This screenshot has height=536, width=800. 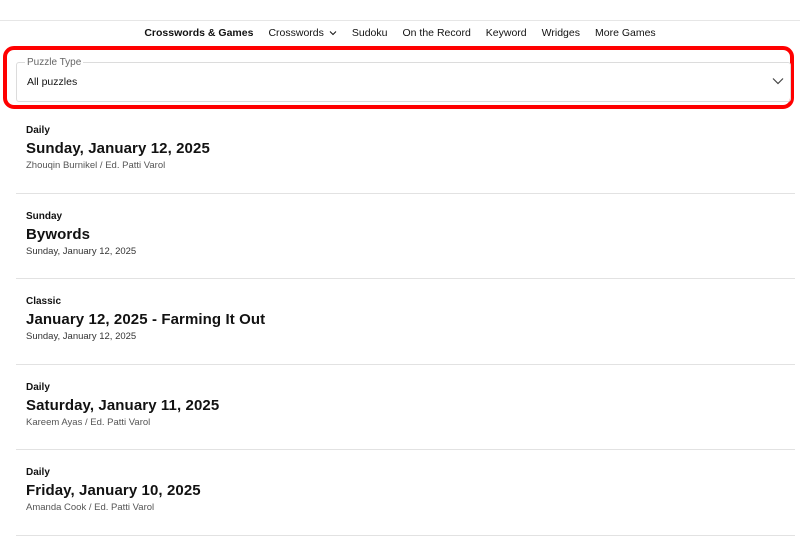 I want to click on puzzle-byline: Amanda Cook / Ed. Patti Varol, so click(x=90, y=507).